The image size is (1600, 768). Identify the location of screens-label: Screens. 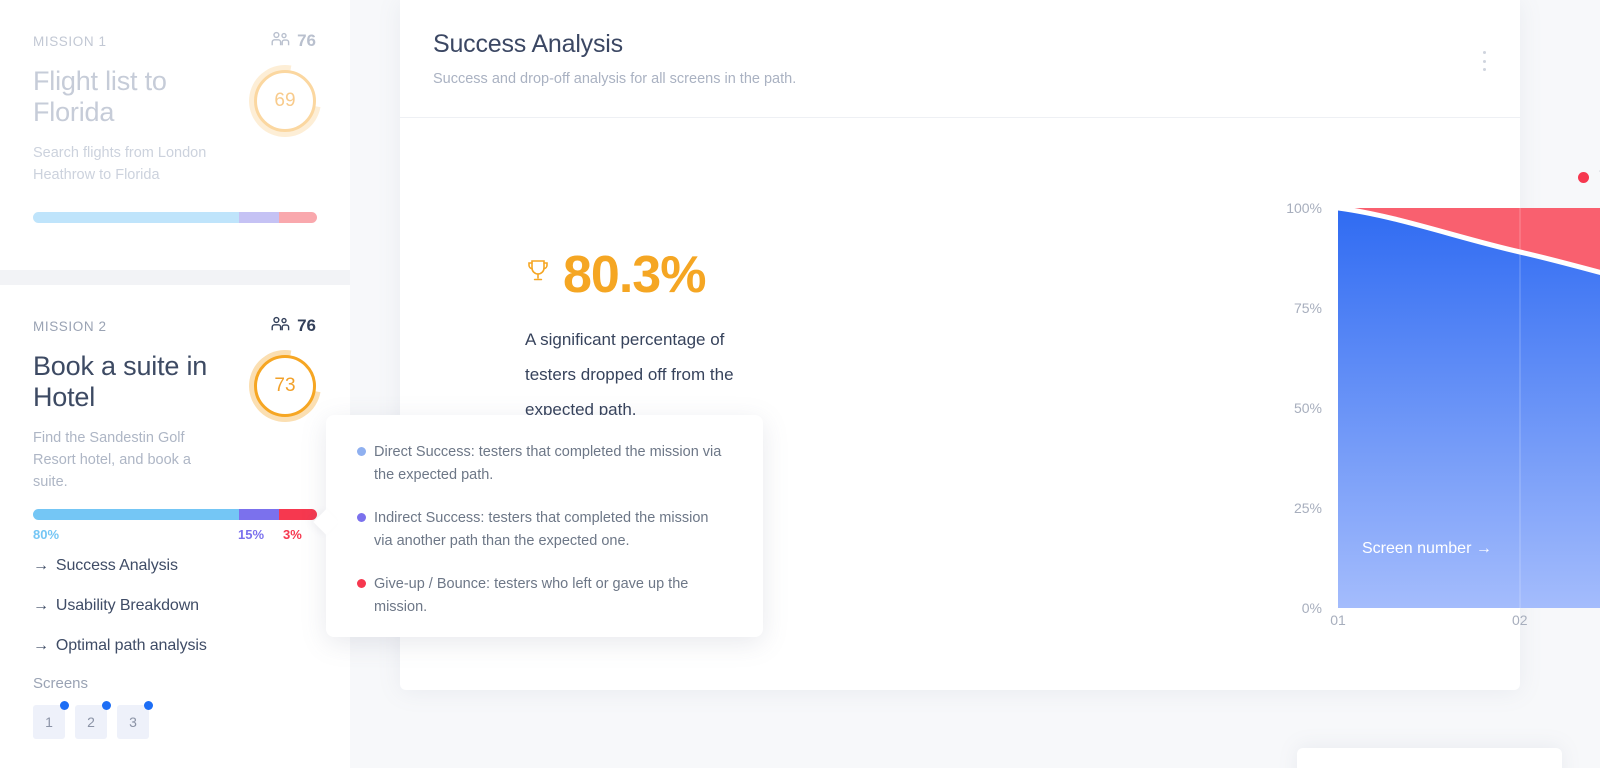
(61, 683).